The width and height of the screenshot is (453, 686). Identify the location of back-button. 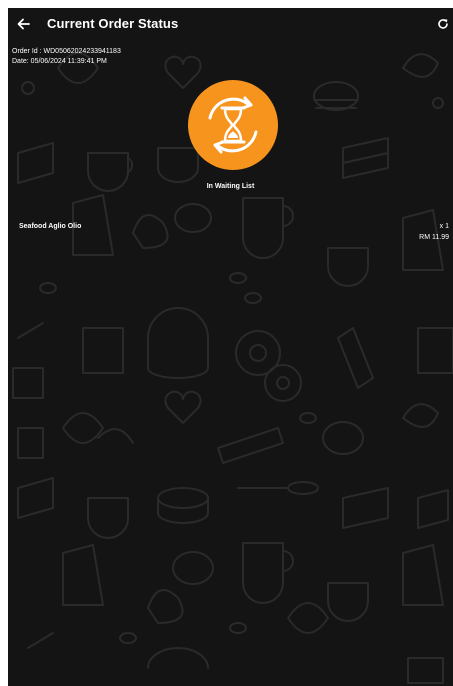
(24, 24).